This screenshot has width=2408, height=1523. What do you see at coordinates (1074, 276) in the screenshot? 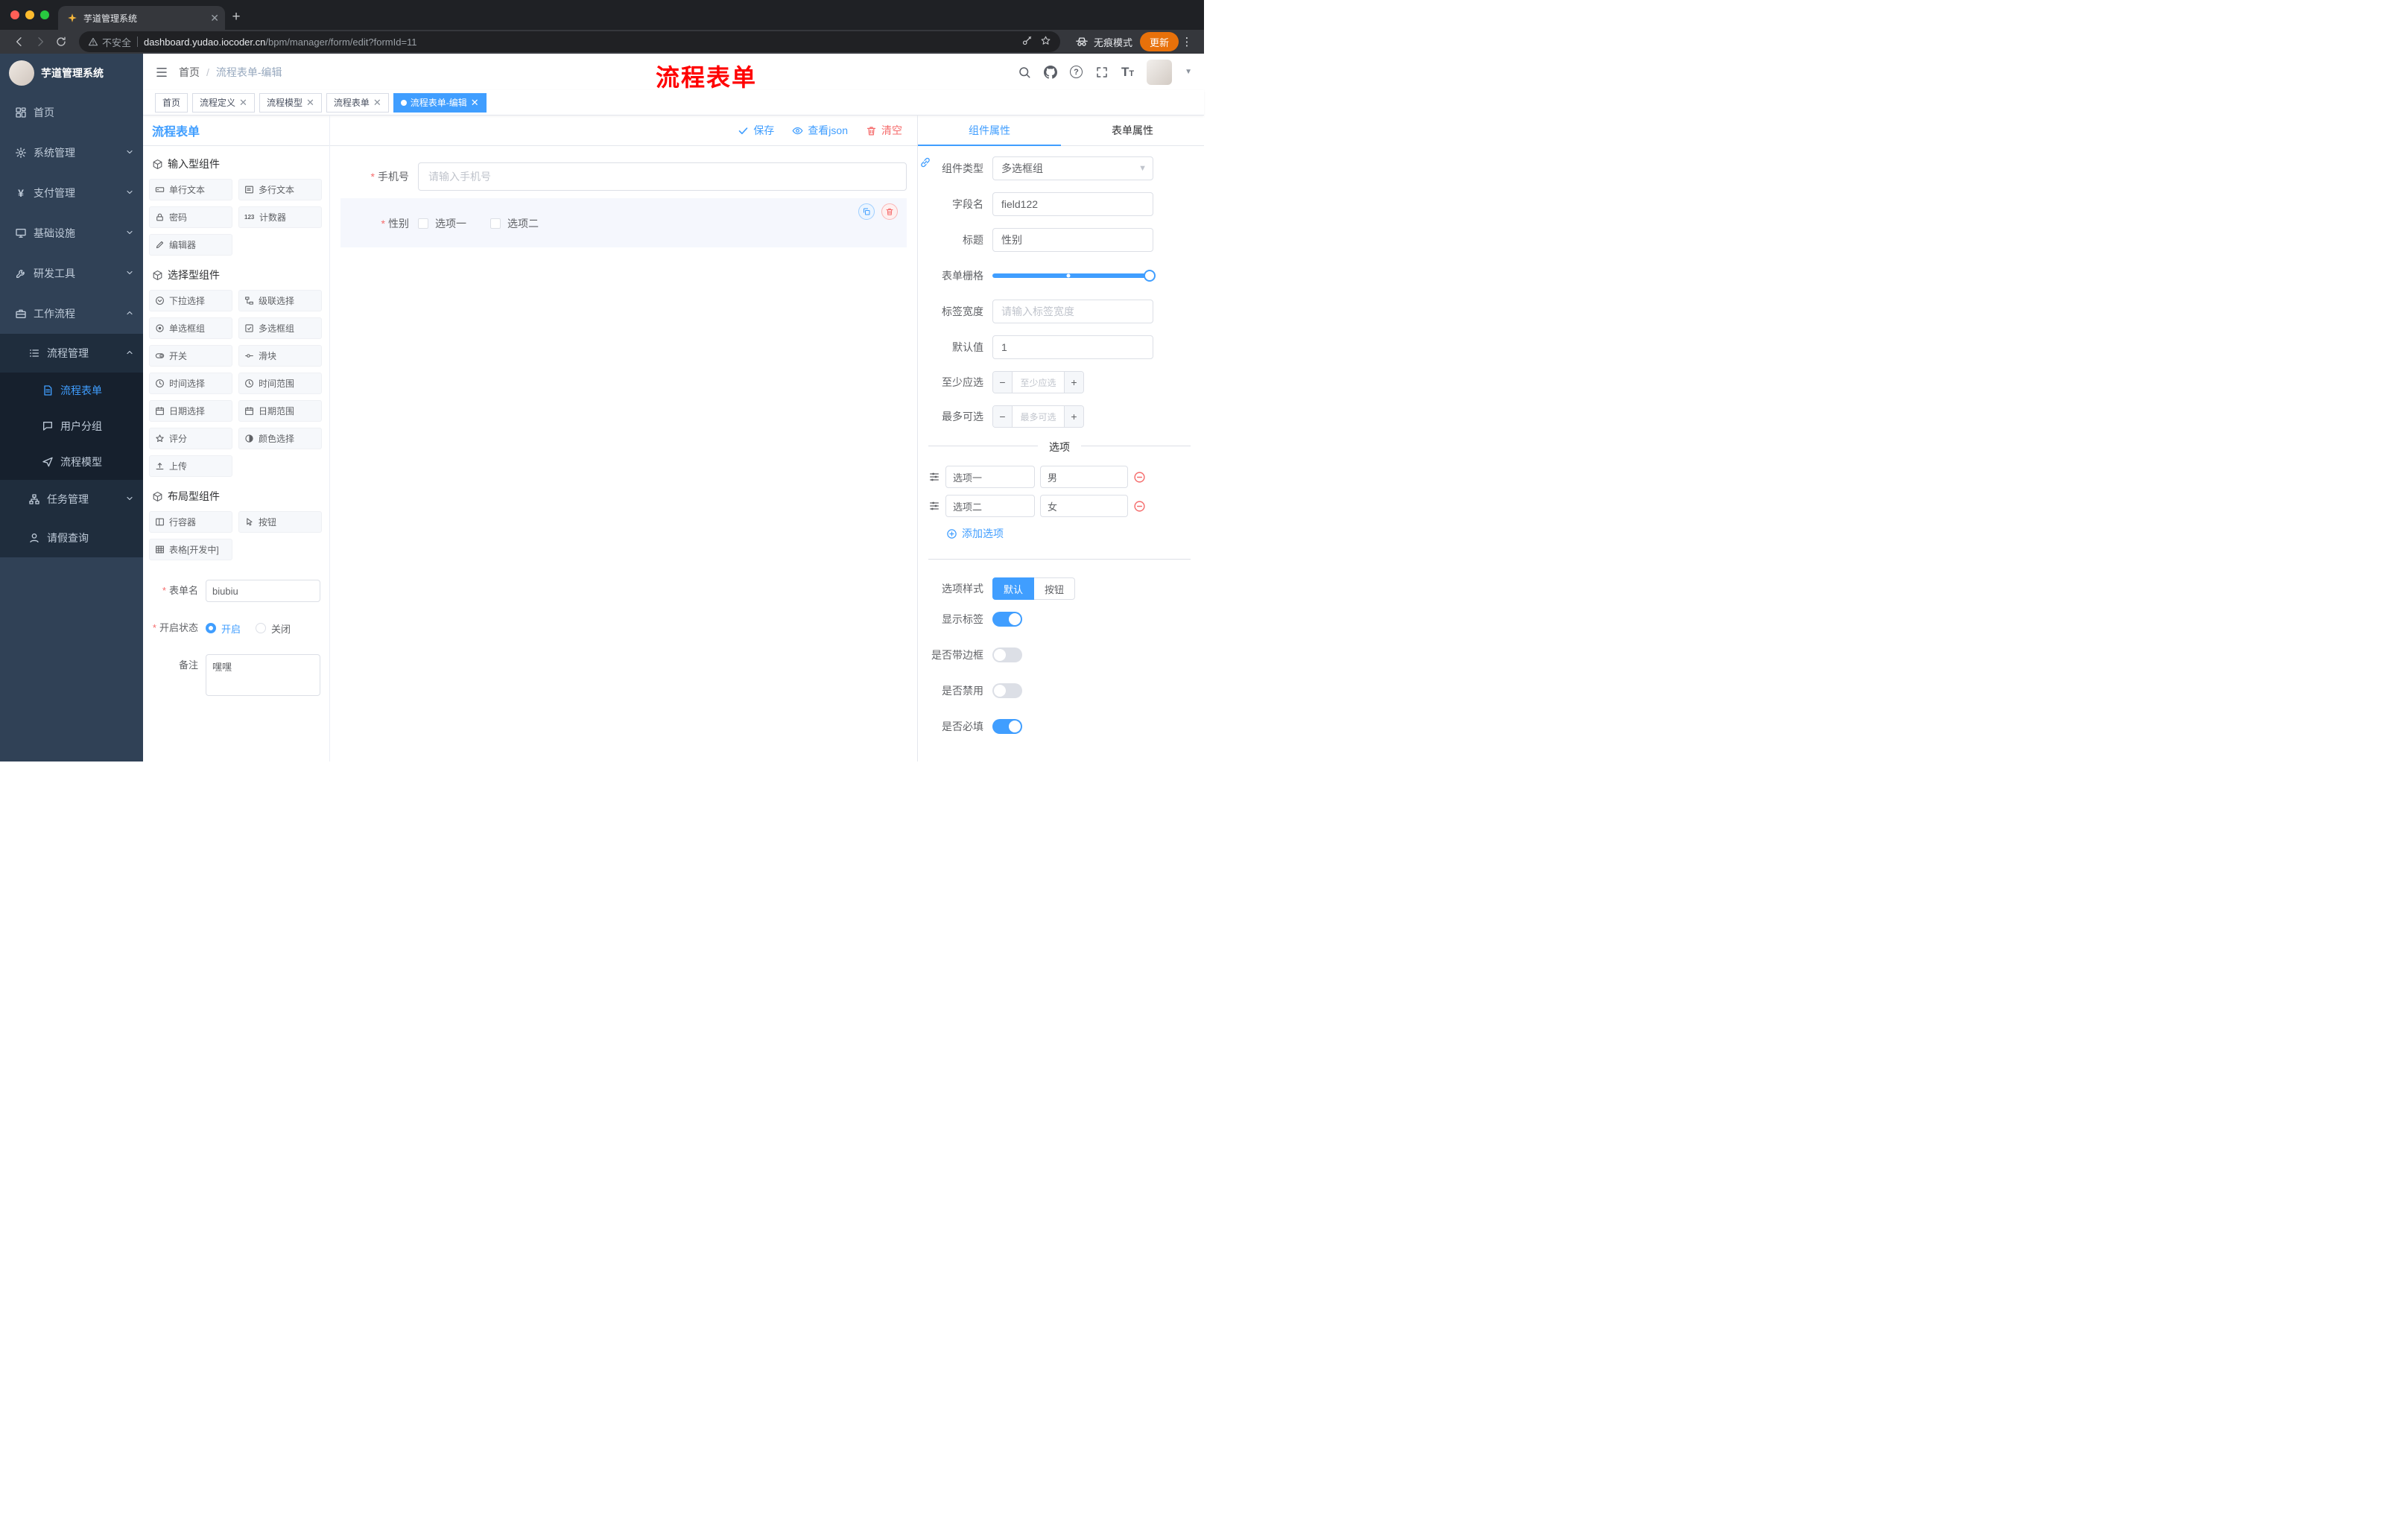
I see `grid-slider` at bounding box center [1074, 276].